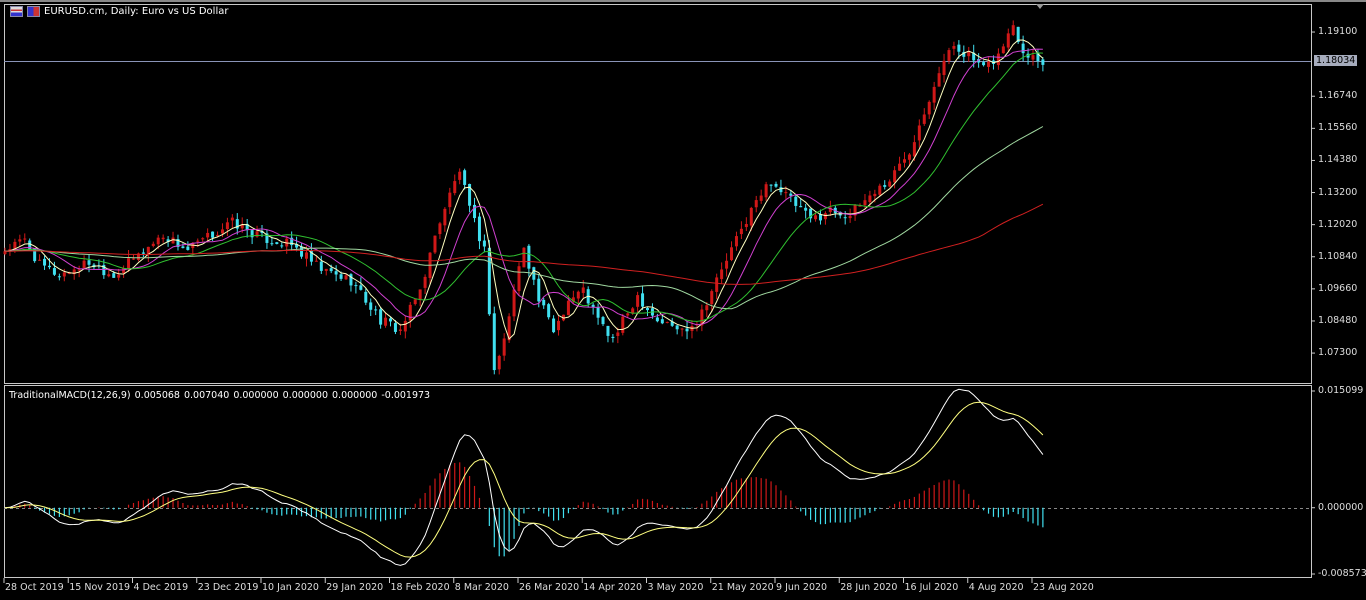 This screenshot has width=1366, height=600. Describe the element at coordinates (549, 587) in the screenshot. I see `time-tick-label: 26 Mar 2020` at that location.